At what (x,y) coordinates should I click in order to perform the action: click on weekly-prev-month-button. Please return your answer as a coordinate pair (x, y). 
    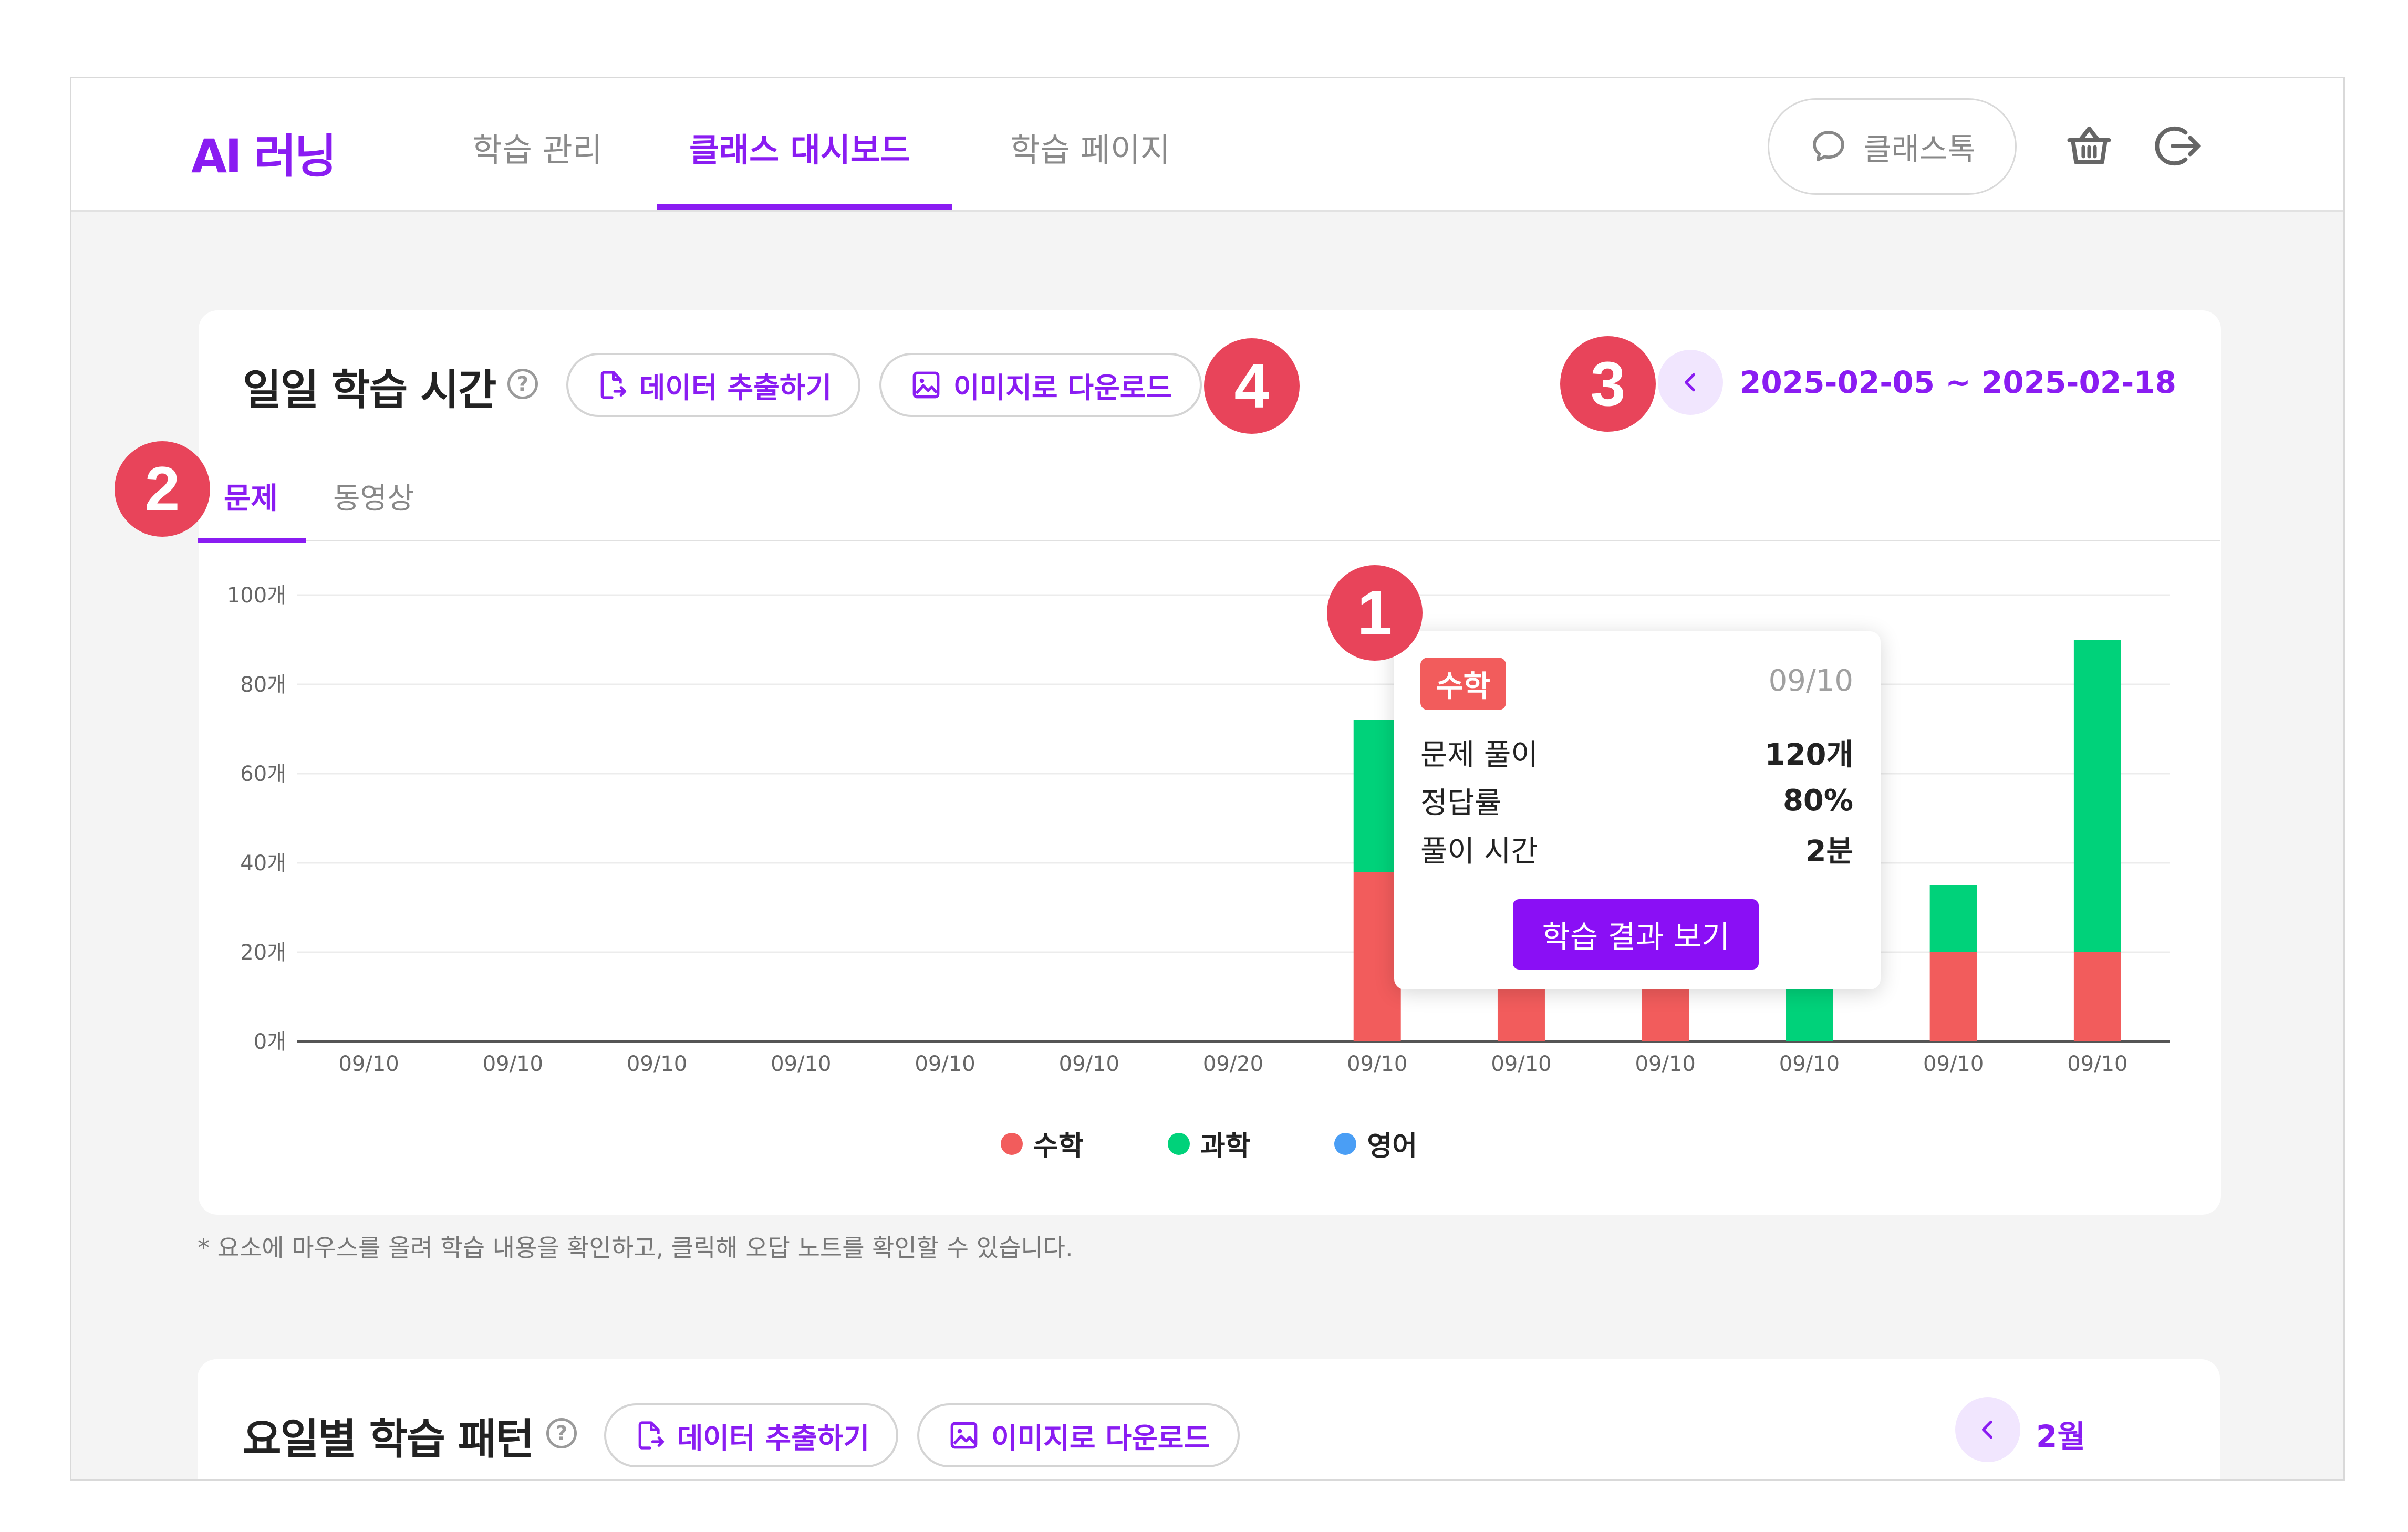
    Looking at the image, I should click on (1987, 1429).